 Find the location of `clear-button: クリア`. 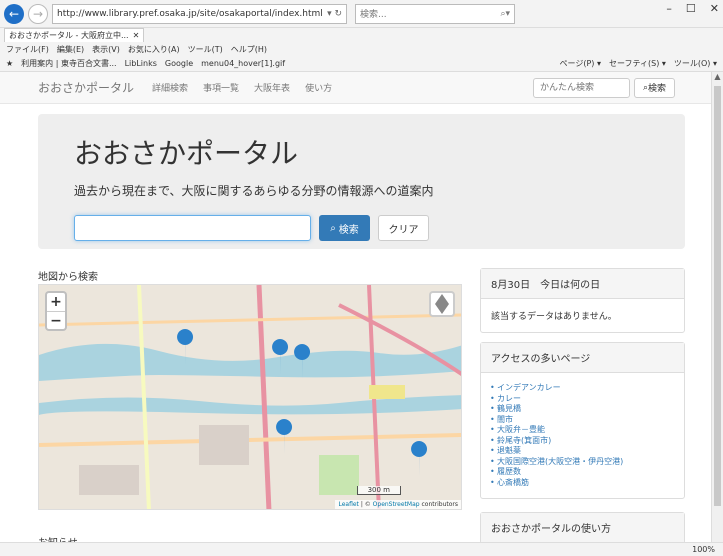

clear-button: クリア is located at coordinates (403, 228).